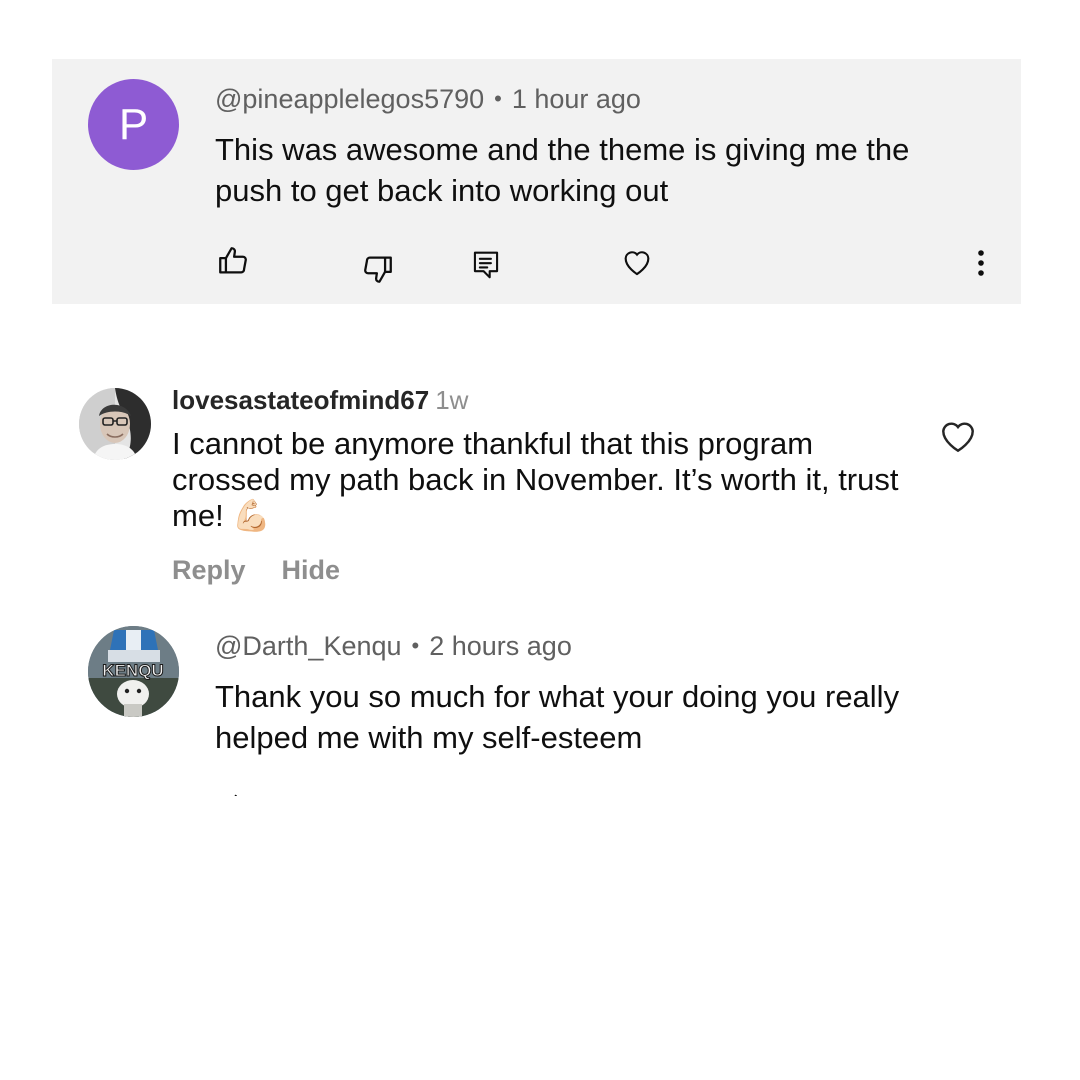  What do you see at coordinates (308, 646) in the screenshot?
I see `comment-username: @Darth_Kenqu` at bounding box center [308, 646].